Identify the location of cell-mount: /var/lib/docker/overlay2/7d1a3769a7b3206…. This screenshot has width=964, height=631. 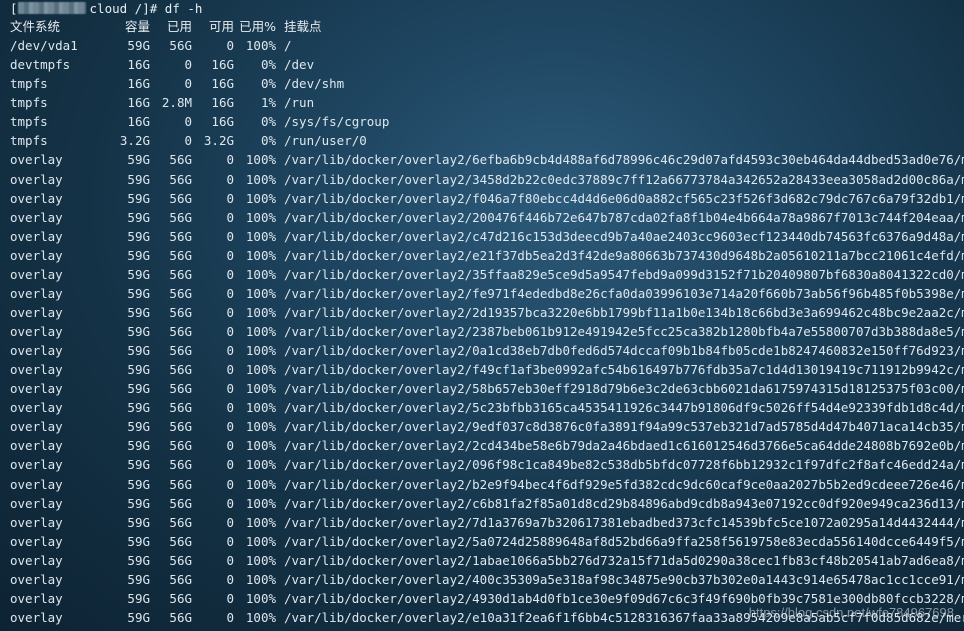
(624, 522).